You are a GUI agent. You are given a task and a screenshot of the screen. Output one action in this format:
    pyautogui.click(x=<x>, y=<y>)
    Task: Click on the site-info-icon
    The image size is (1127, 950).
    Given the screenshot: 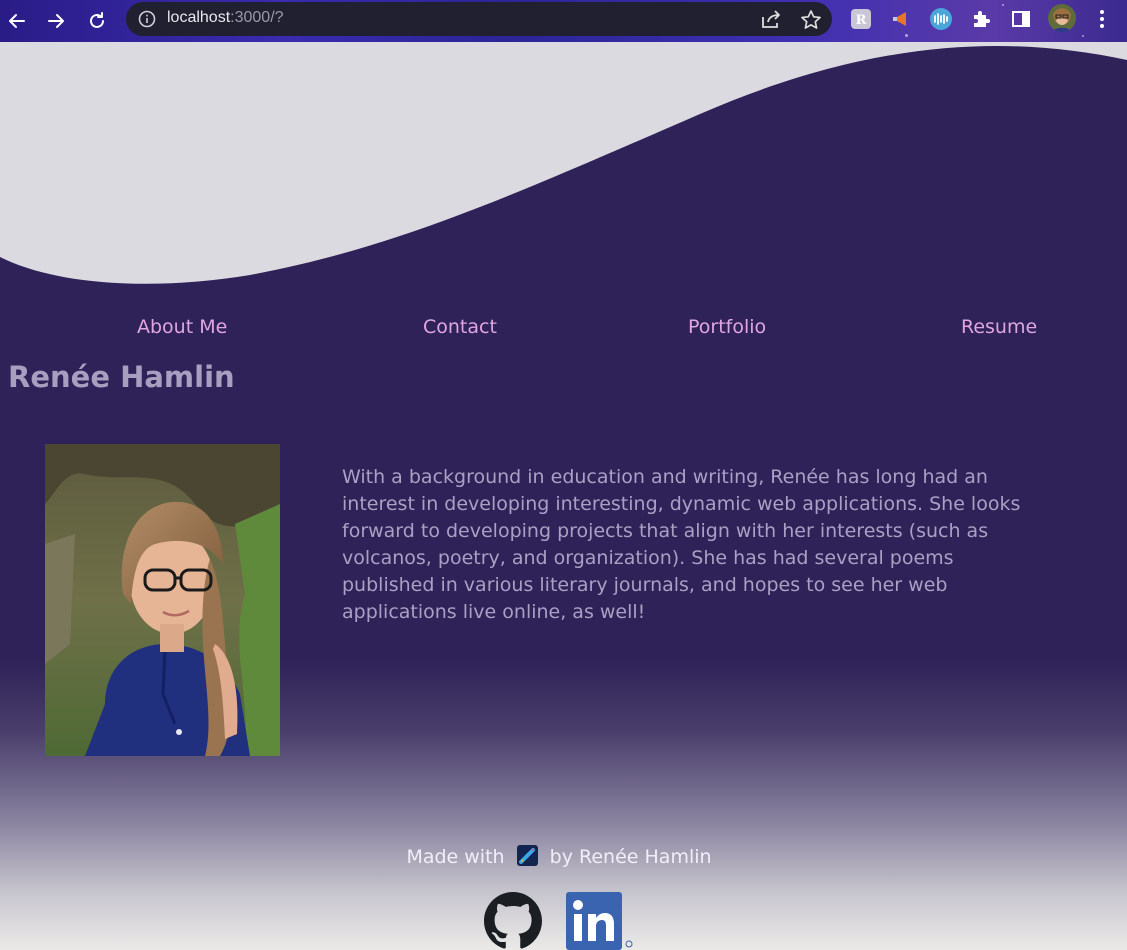 What is the action you would take?
    pyautogui.click(x=147, y=19)
    